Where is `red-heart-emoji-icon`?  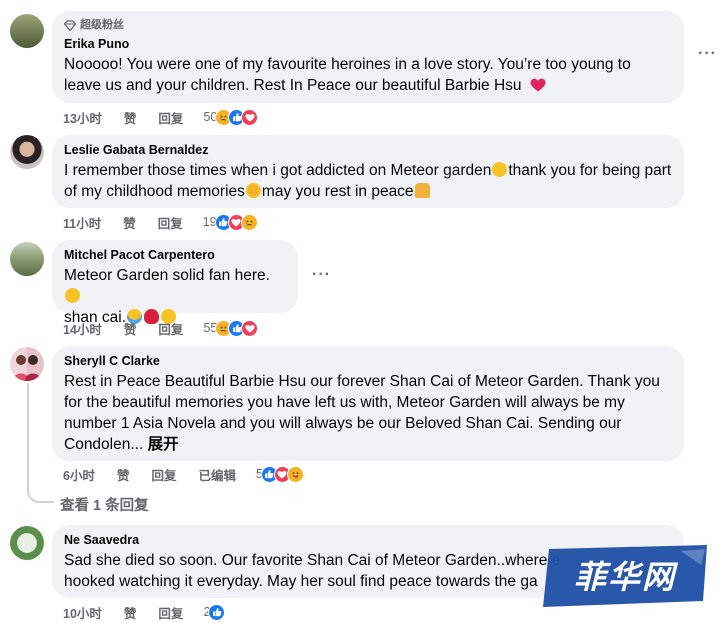 red-heart-emoji-icon is located at coordinates (538, 85).